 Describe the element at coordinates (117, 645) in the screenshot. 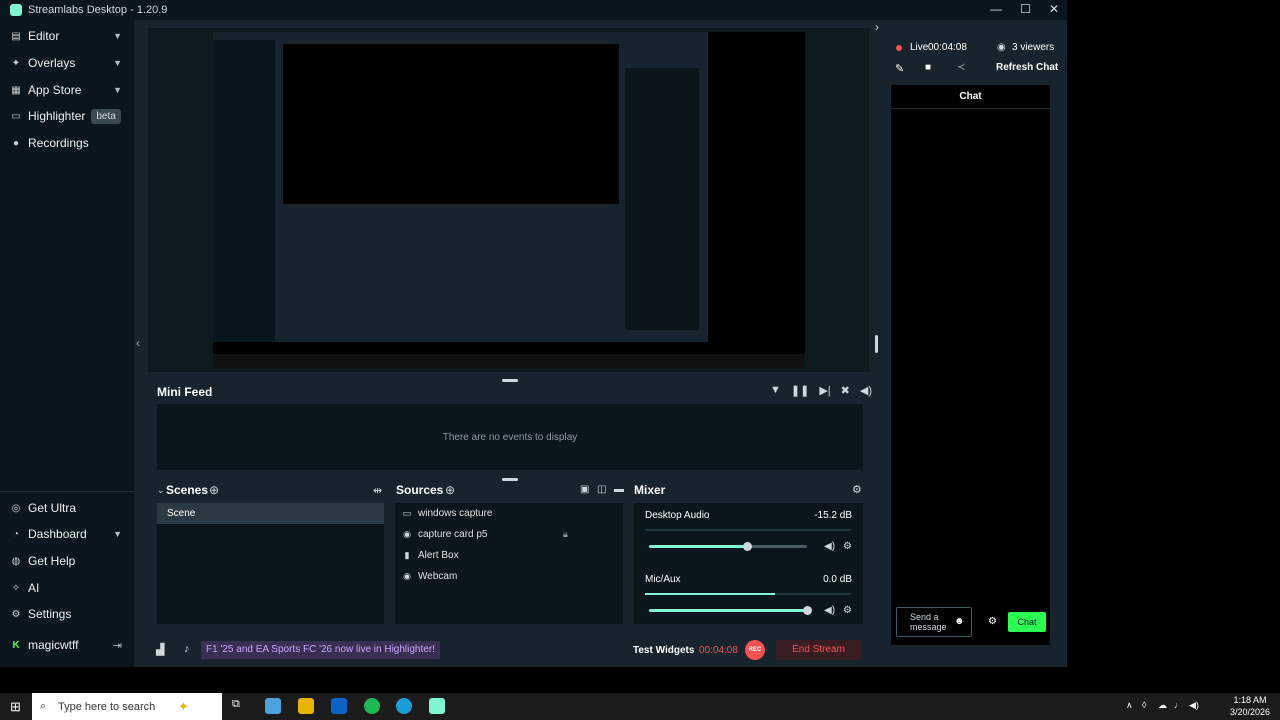

I see `logout-icon: ⇥` at that location.